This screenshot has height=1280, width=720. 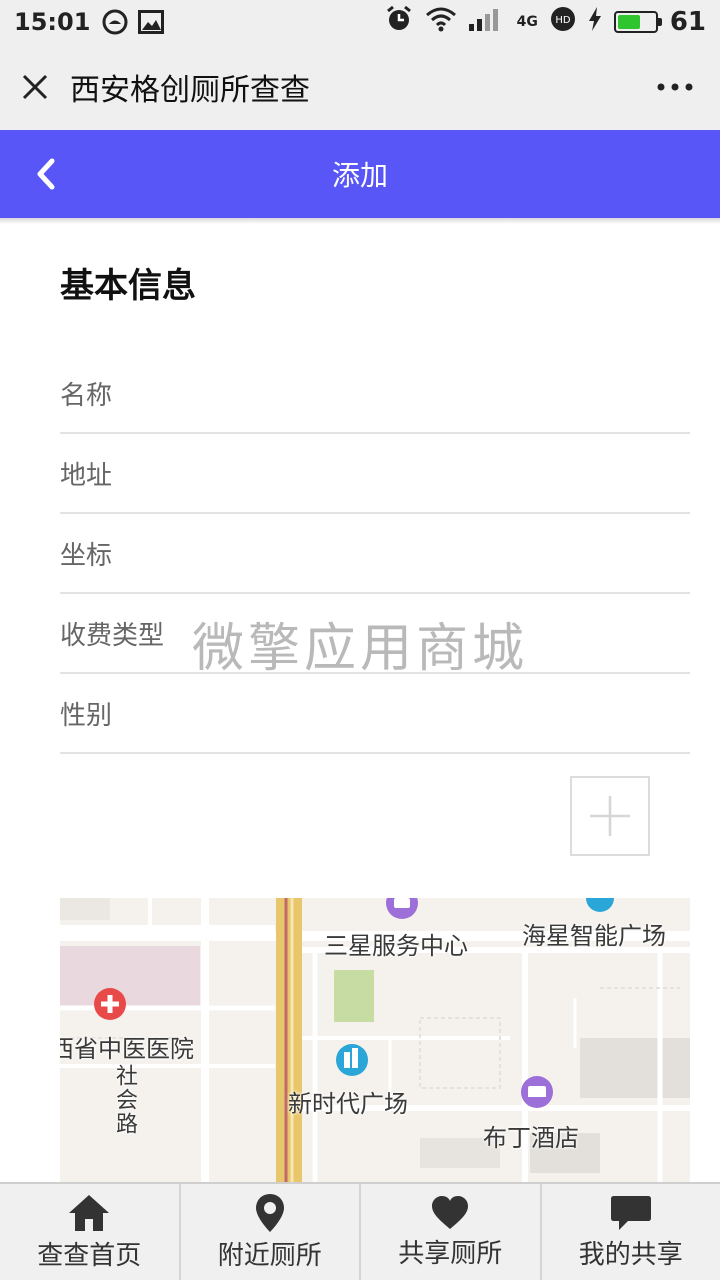 What do you see at coordinates (89, 1255) in the screenshot?
I see `tab-home-label: 查查首页` at bounding box center [89, 1255].